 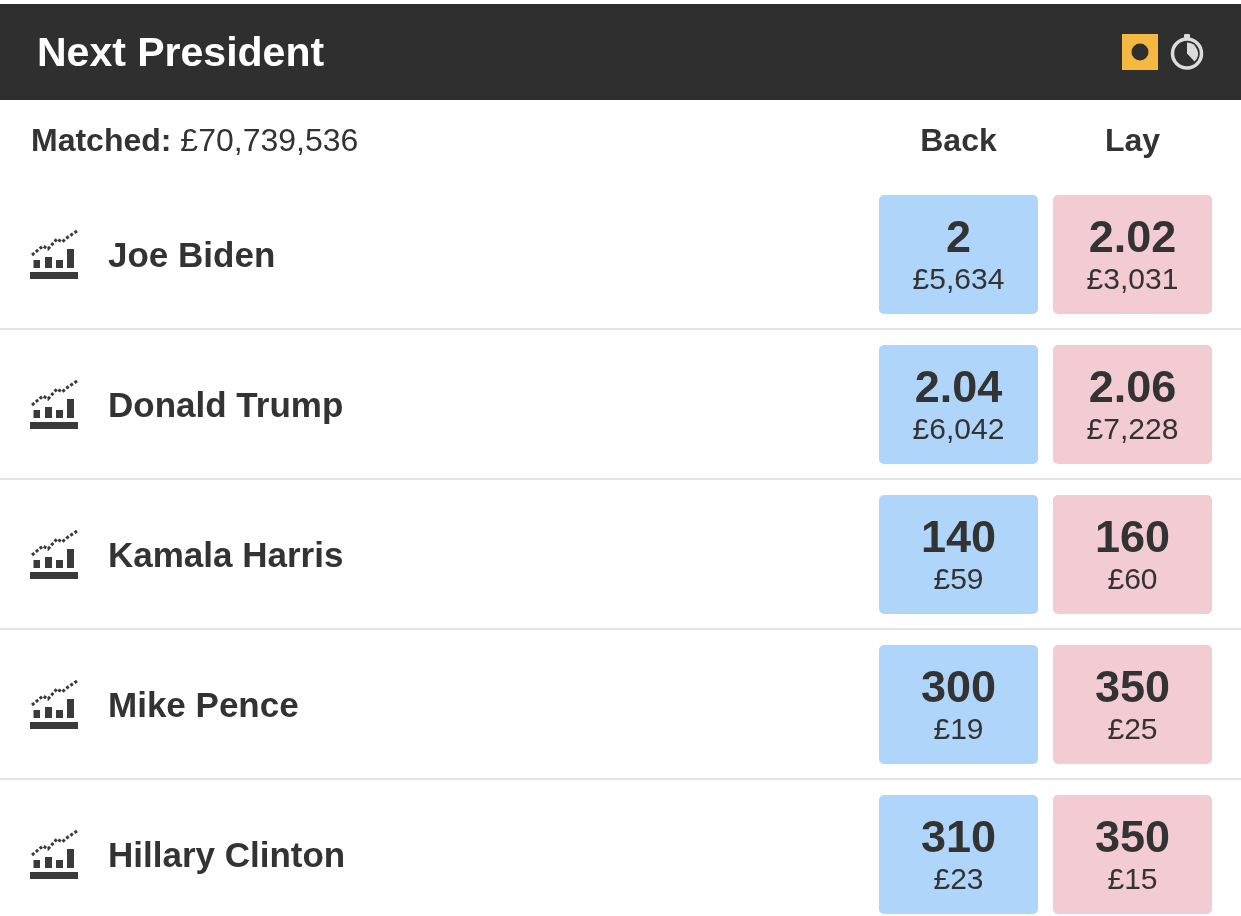 What do you see at coordinates (192, 254) in the screenshot?
I see `runner-name: Joe Biden` at bounding box center [192, 254].